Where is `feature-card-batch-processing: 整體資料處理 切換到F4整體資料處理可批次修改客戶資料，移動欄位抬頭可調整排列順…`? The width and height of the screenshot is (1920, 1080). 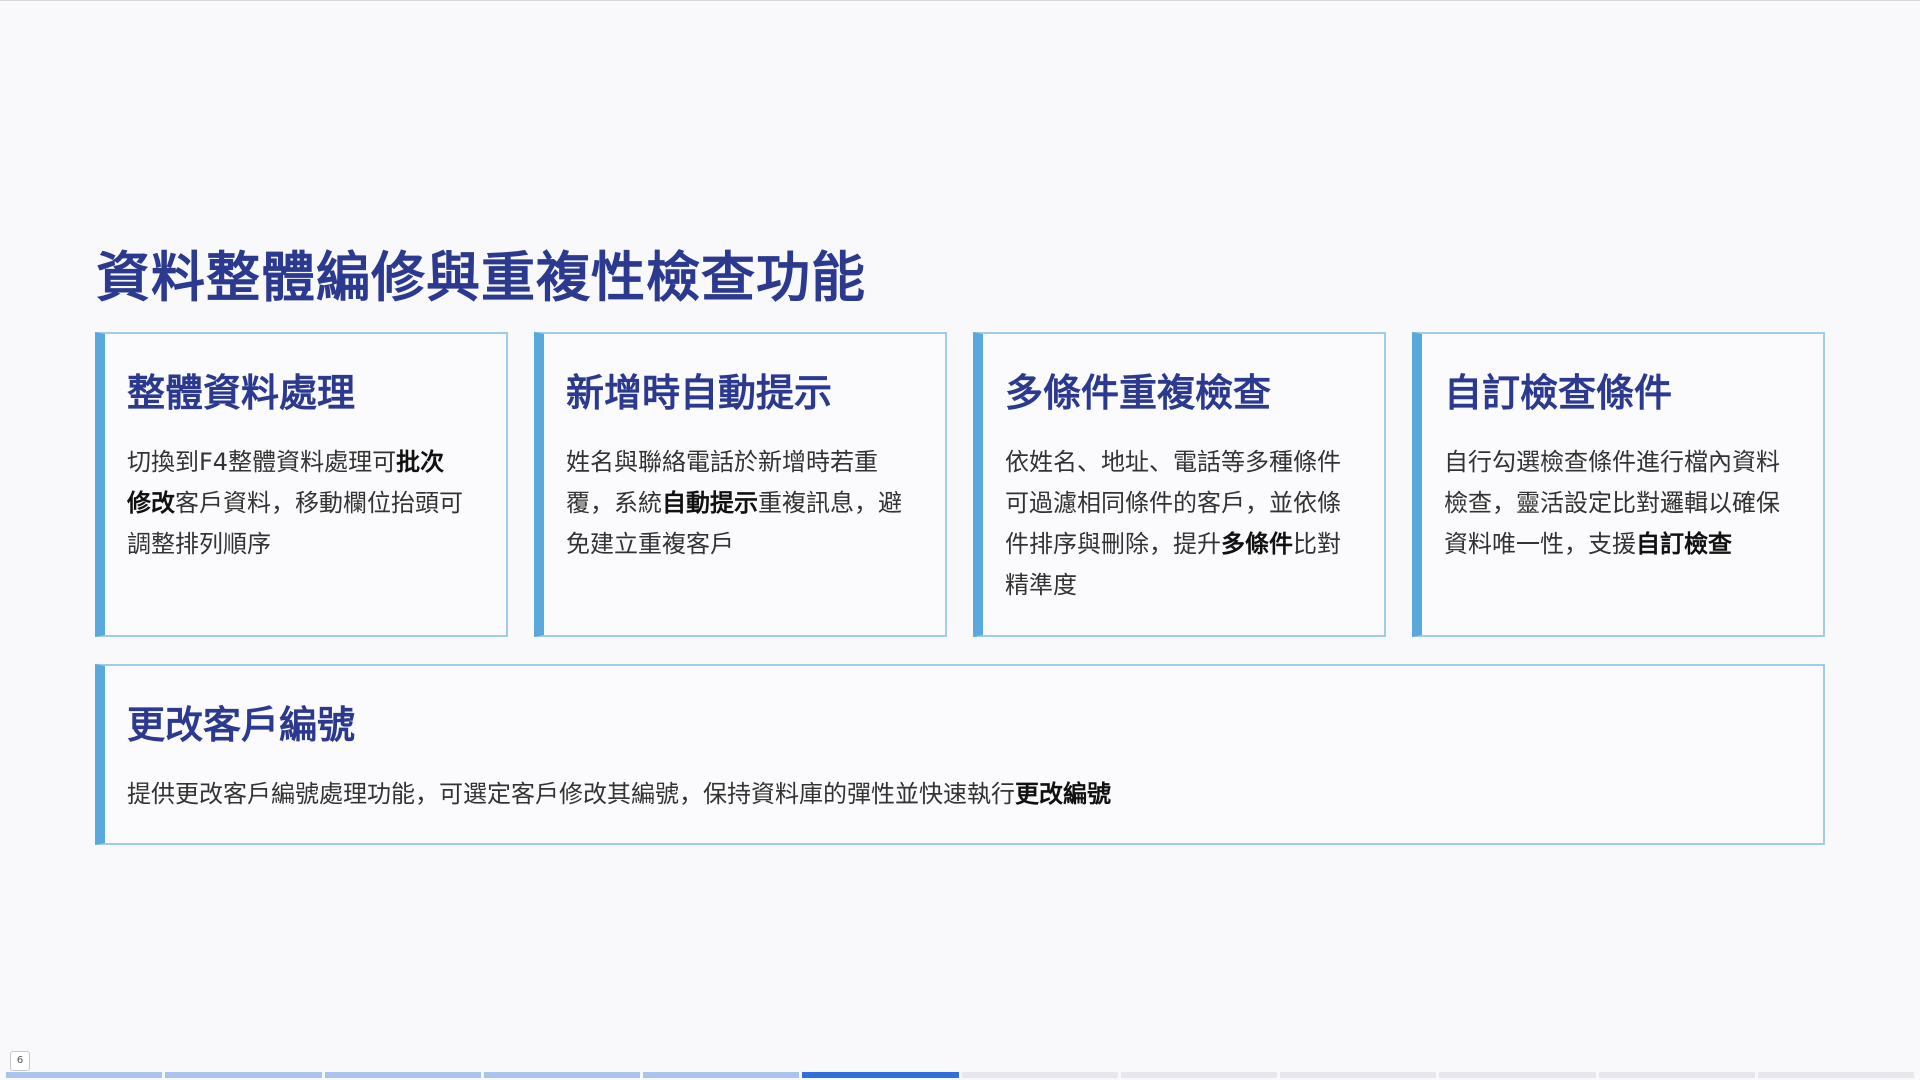 feature-card-batch-processing: 整體資料處理 切換到F4整體資料處理可批次修改客戶資料，移動欄位抬頭可調整排列順… is located at coordinates (301, 484).